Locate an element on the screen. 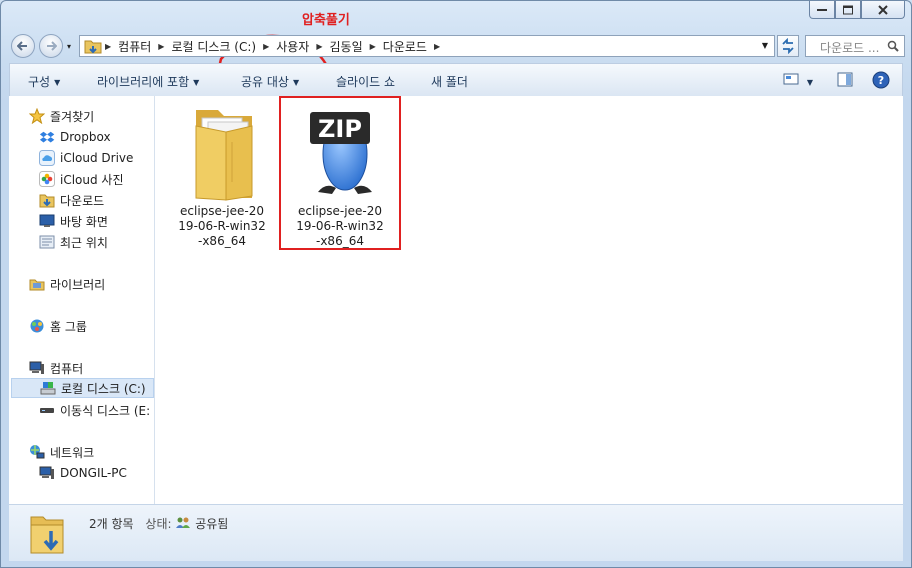  view-icon is located at coordinates (791, 79).